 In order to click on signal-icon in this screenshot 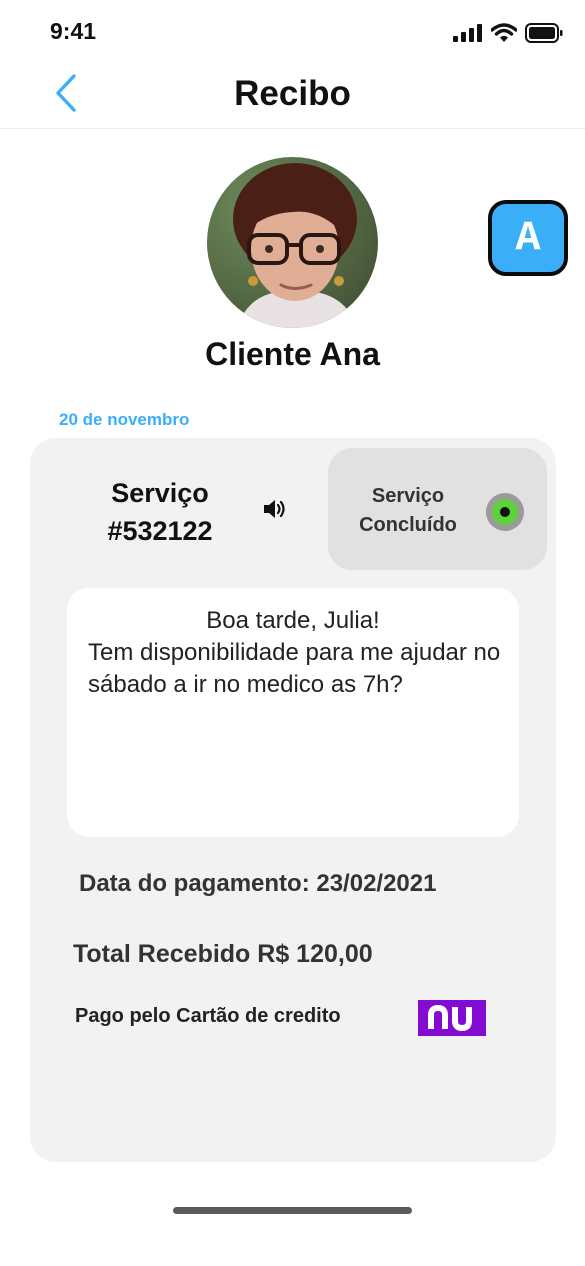, I will do `click(467, 33)`.